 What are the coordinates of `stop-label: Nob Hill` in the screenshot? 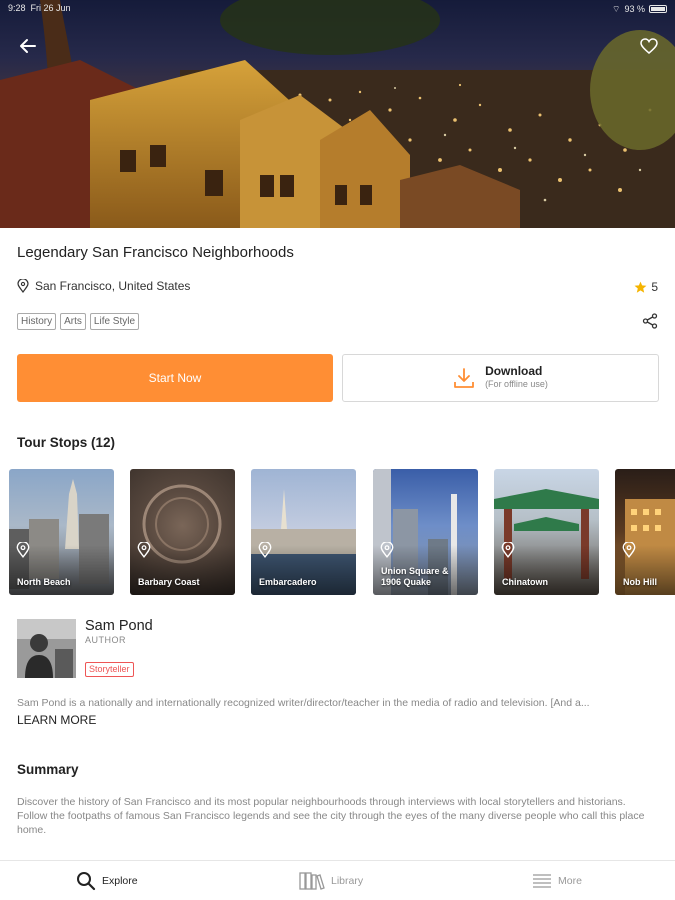 It's located at (640, 582).